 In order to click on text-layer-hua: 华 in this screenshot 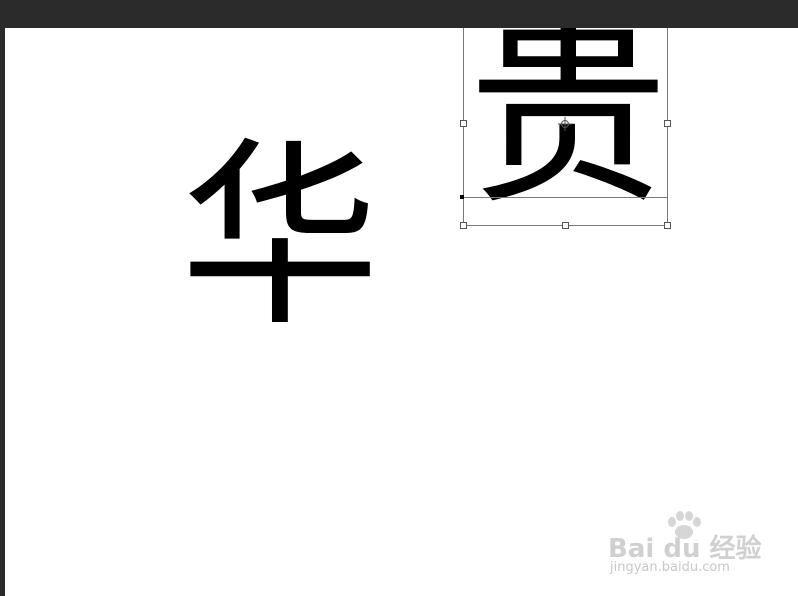, I will do `click(280, 238)`.